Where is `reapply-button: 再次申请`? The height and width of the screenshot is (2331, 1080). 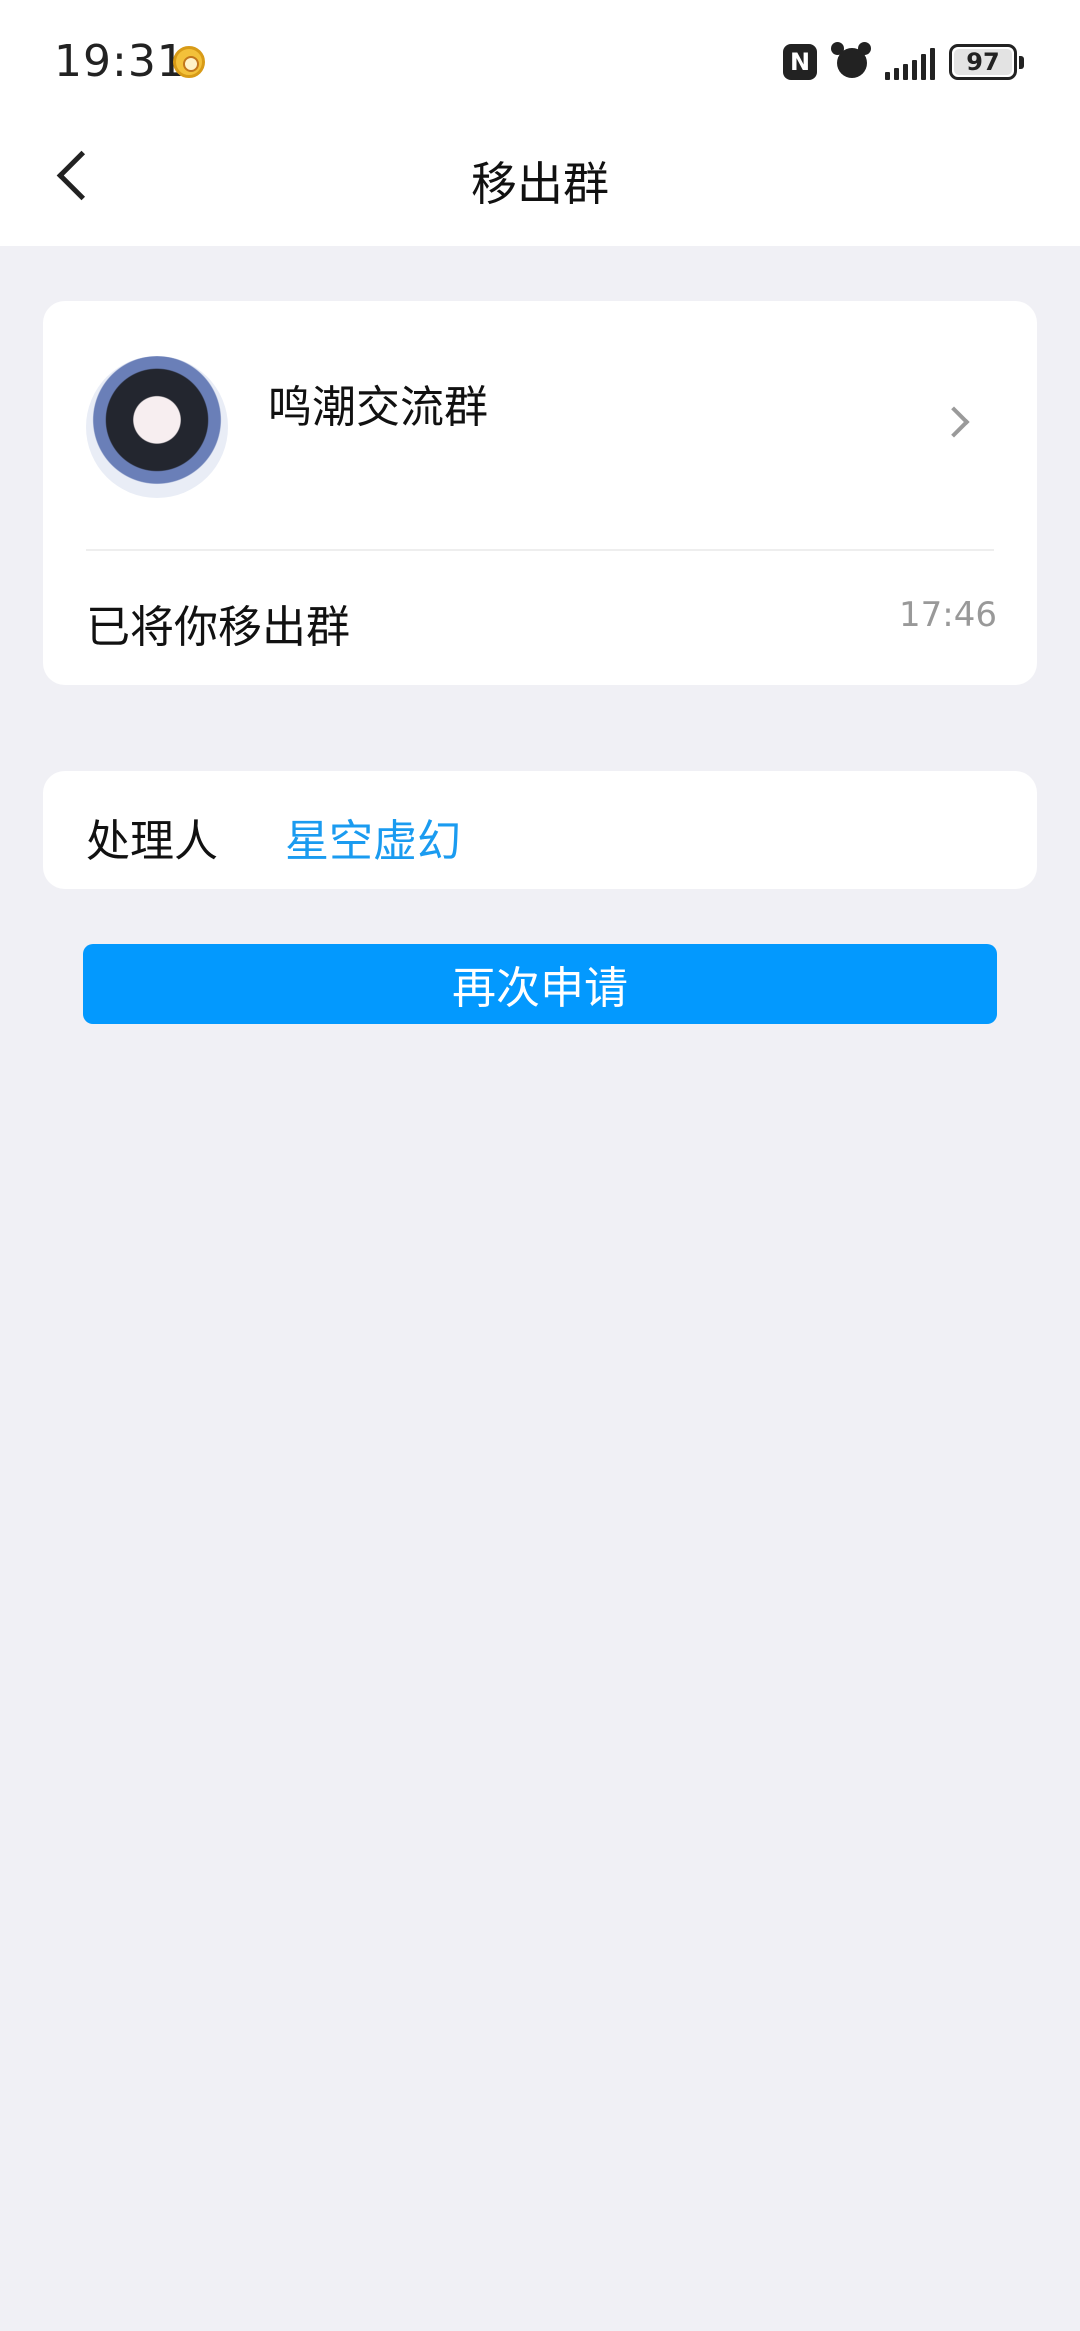 reapply-button: 再次申请 is located at coordinates (540, 984).